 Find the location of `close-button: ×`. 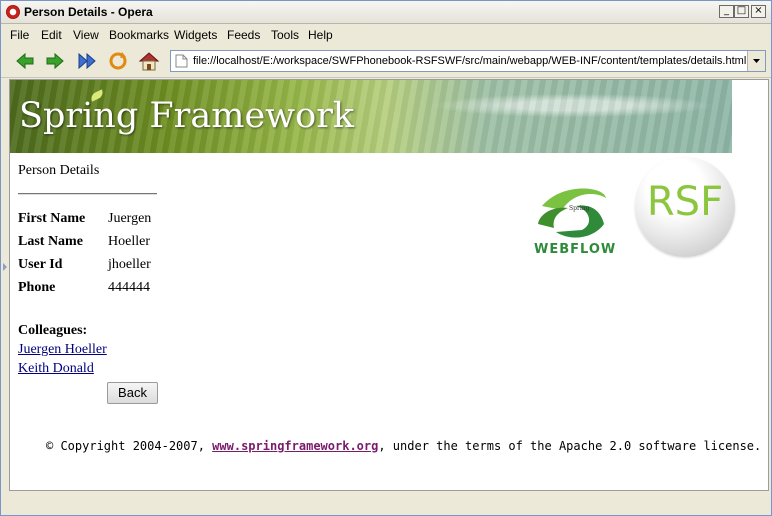

close-button: × is located at coordinates (758, 11).